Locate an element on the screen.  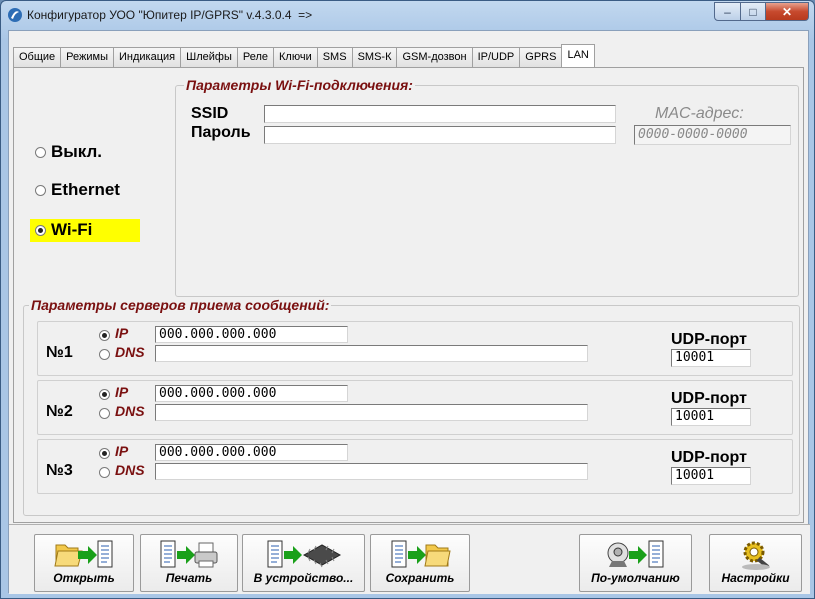
wifi-group-title: Параметры Wi-Fi-подключения: is located at coordinates (299, 85).